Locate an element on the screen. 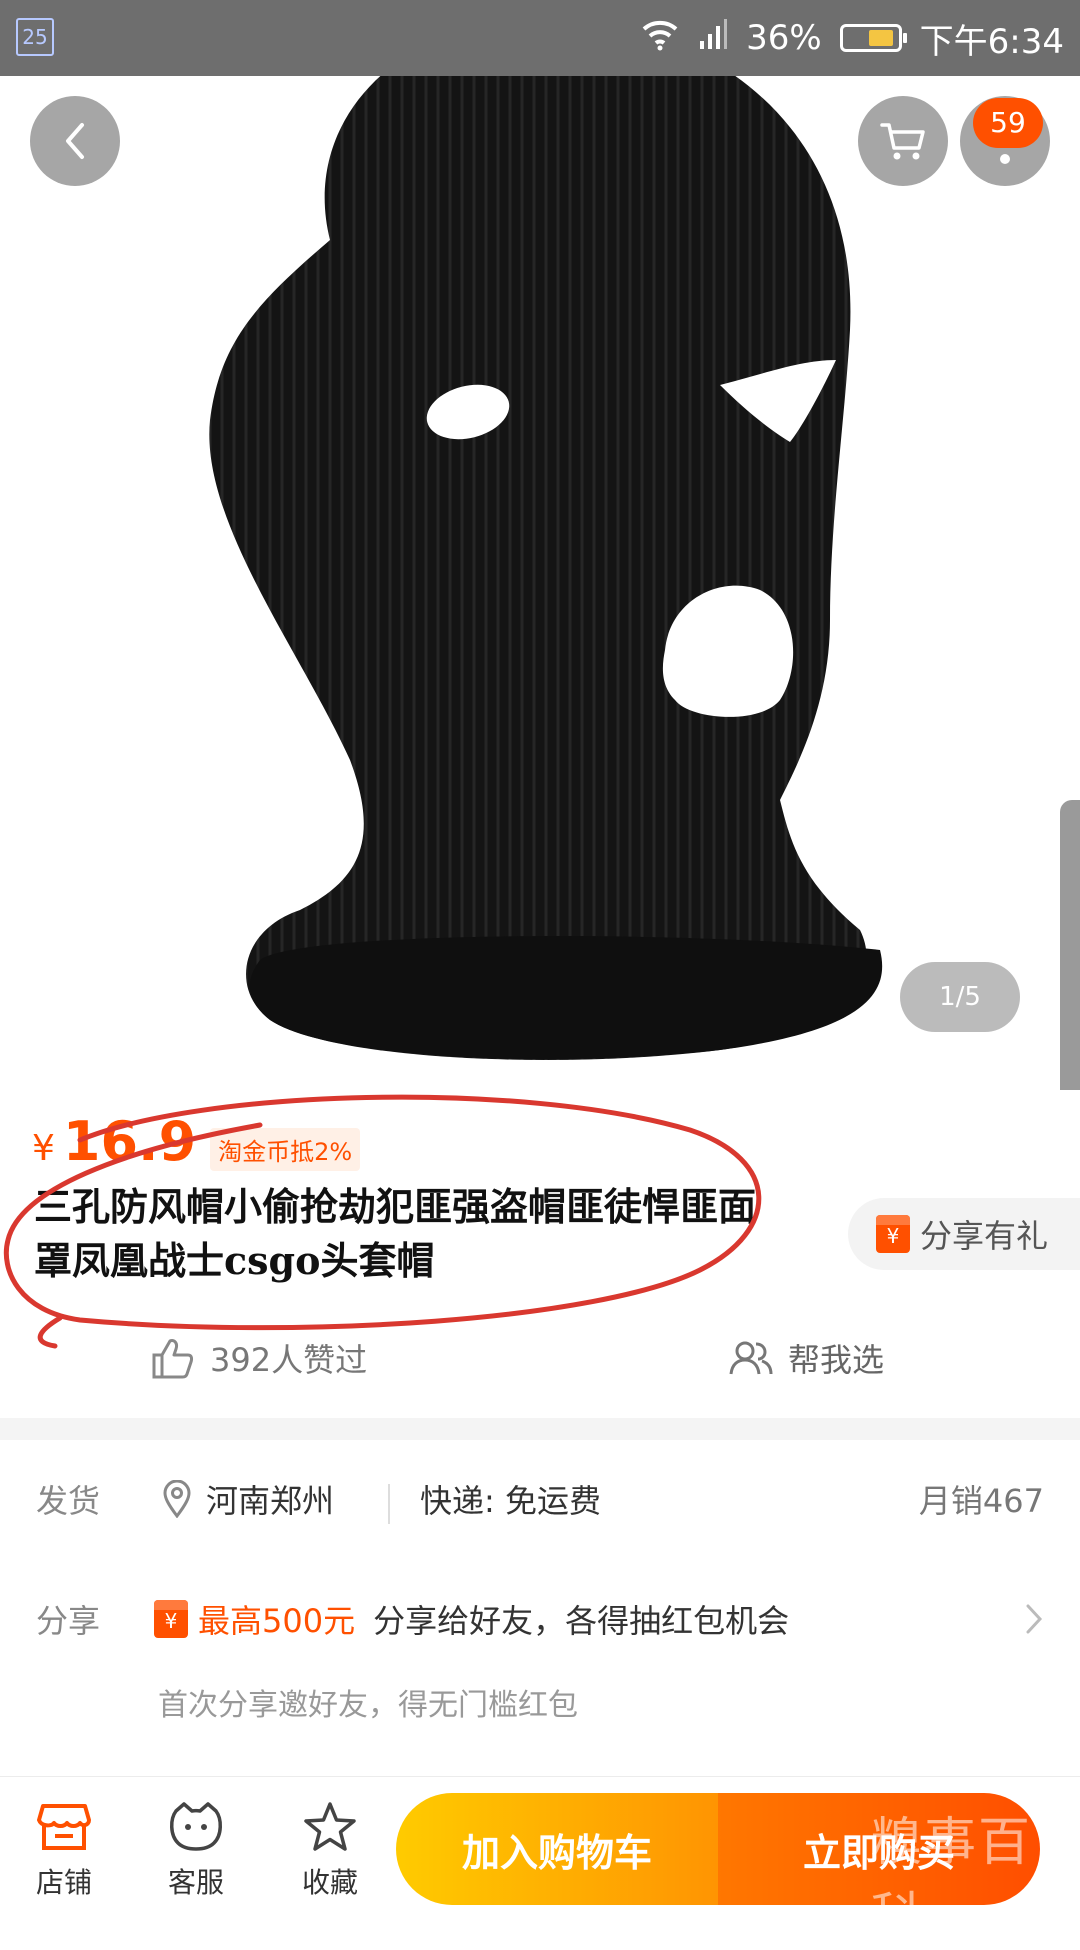 The width and height of the screenshot is (1080, 1950). shipping-location: 河南郑州 is located at coordinates (248, 1499).